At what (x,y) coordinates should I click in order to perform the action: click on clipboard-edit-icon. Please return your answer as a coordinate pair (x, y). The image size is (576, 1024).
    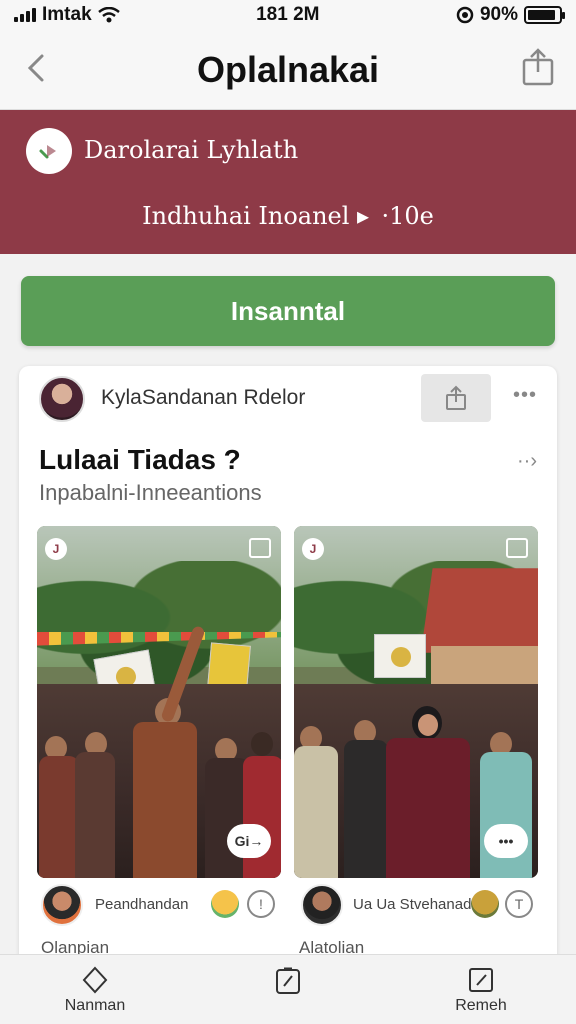
    Looking at the image, I should click on (288, 980).